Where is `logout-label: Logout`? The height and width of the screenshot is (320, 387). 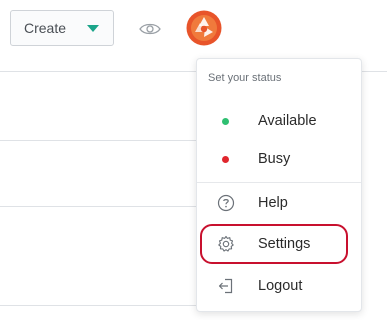 logout-label: Logout is located at coordinates (280, 286).